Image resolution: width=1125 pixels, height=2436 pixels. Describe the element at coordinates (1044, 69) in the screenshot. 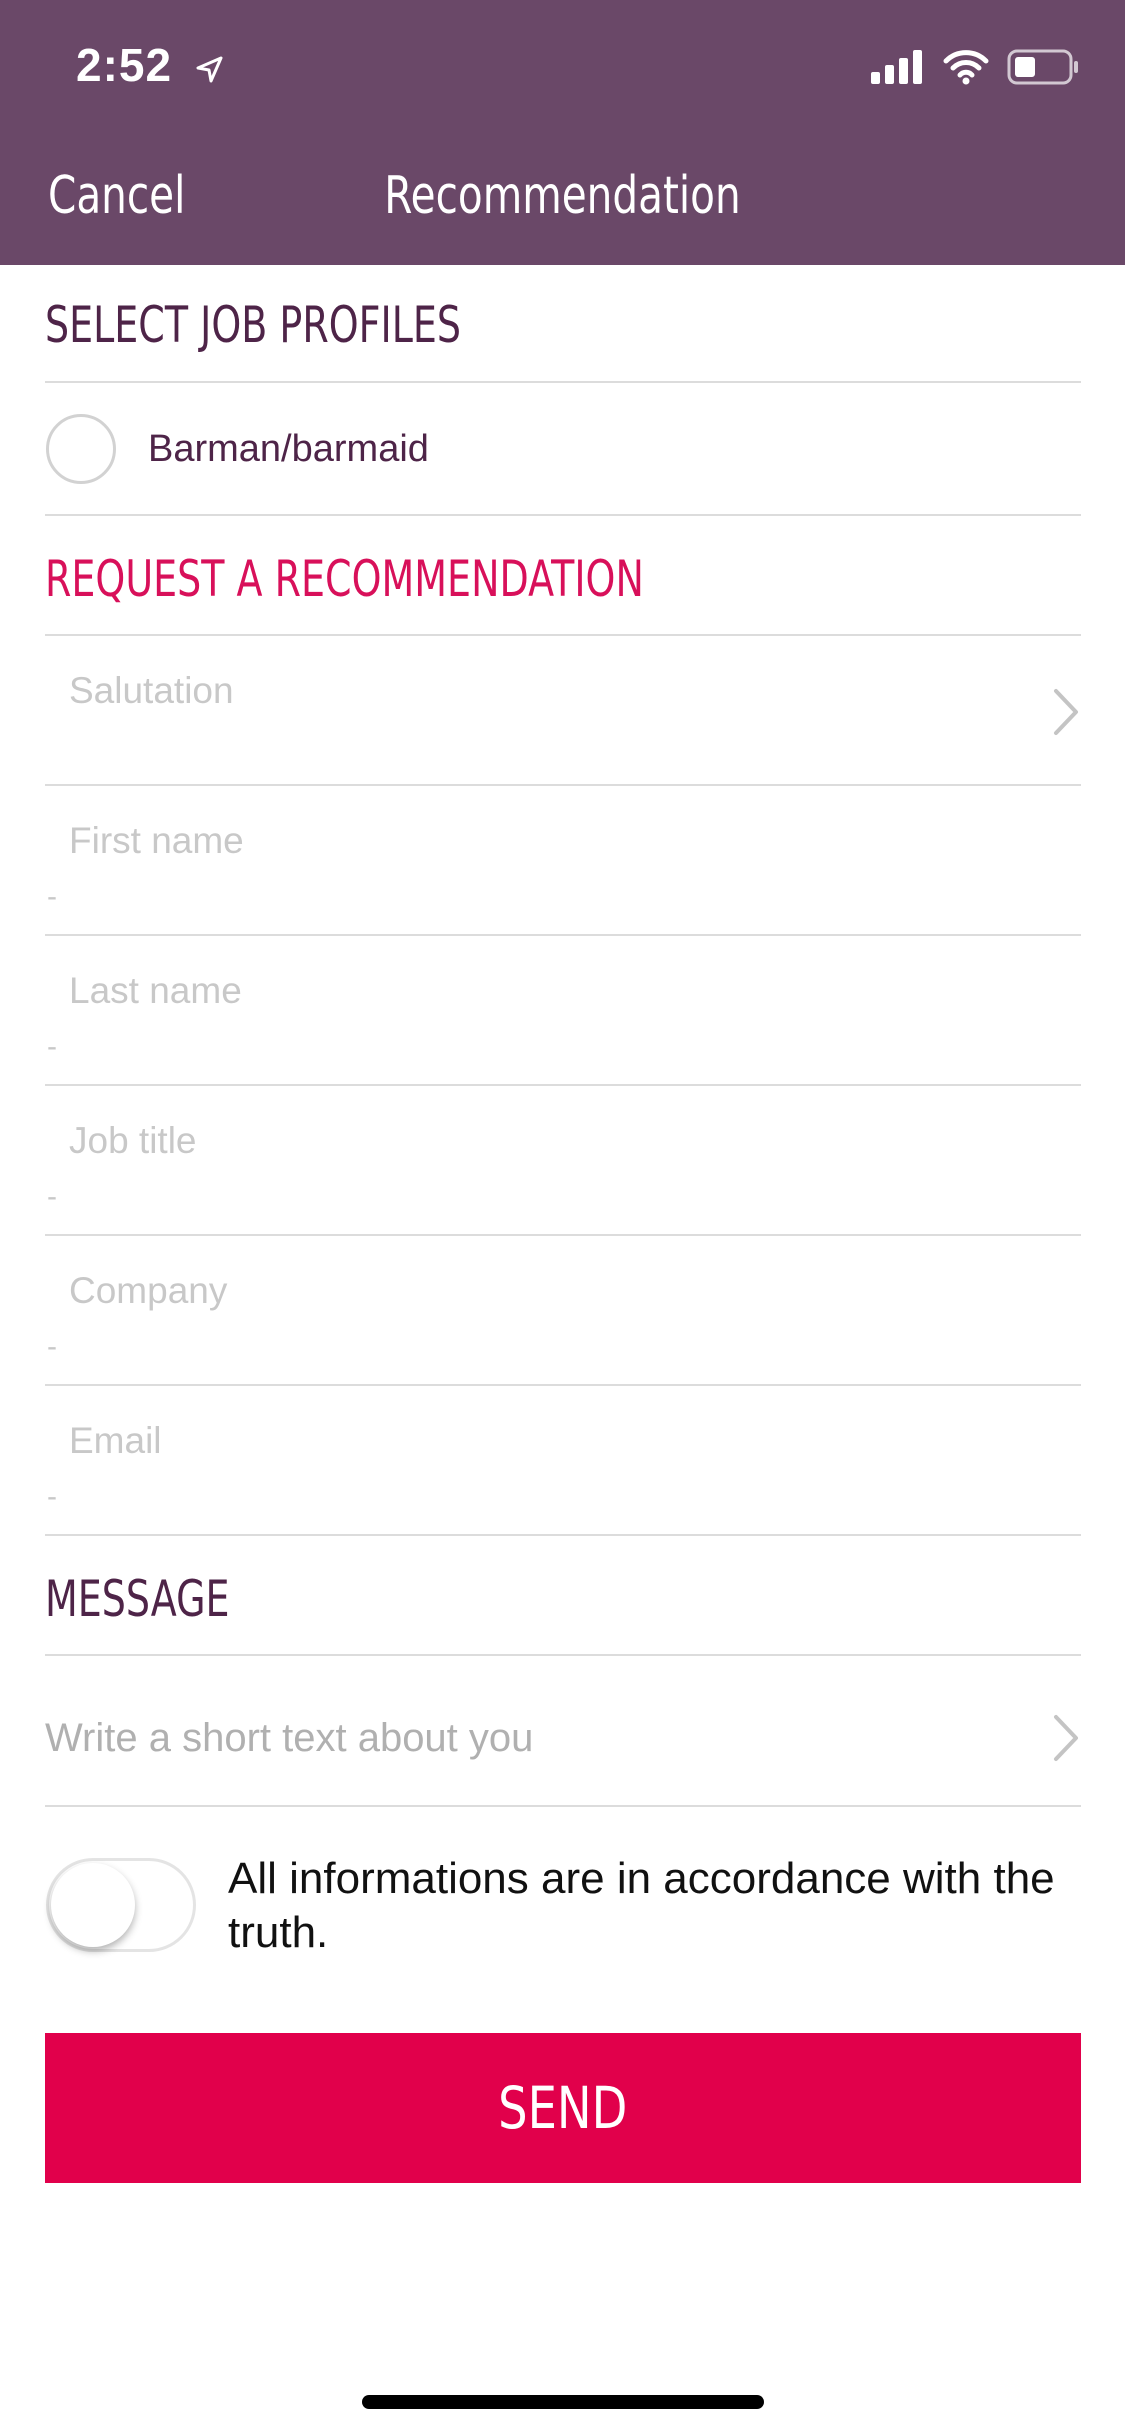

I see `battery-icon` at that location.